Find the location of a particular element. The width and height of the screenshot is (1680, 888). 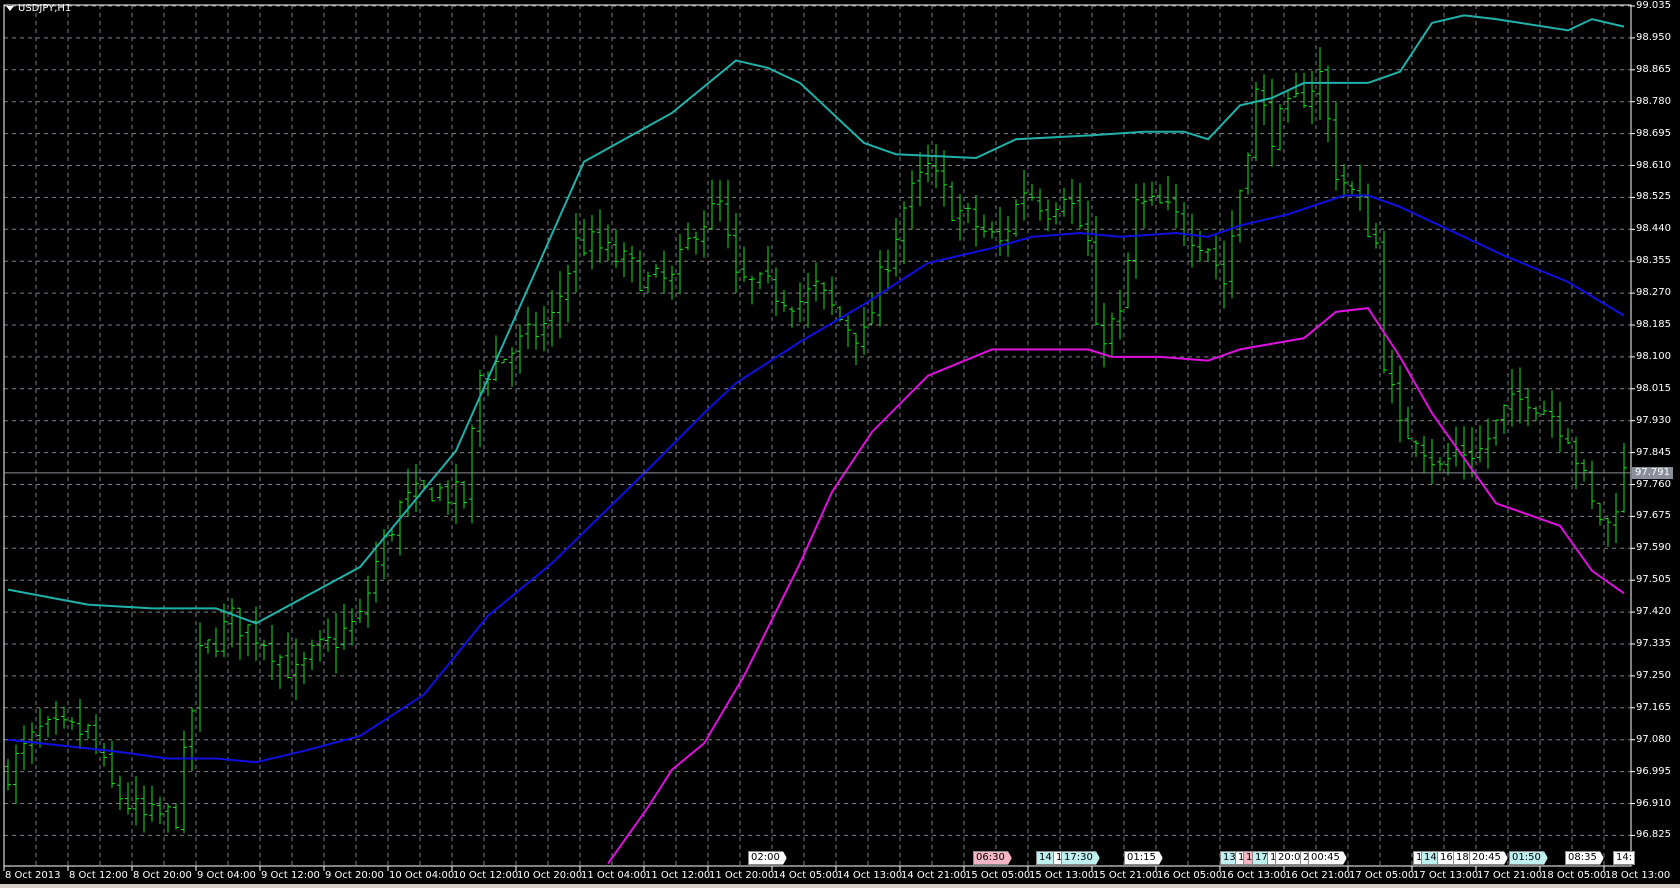

price-axis-label: 98.355 is located at coordinates (1653, 261).